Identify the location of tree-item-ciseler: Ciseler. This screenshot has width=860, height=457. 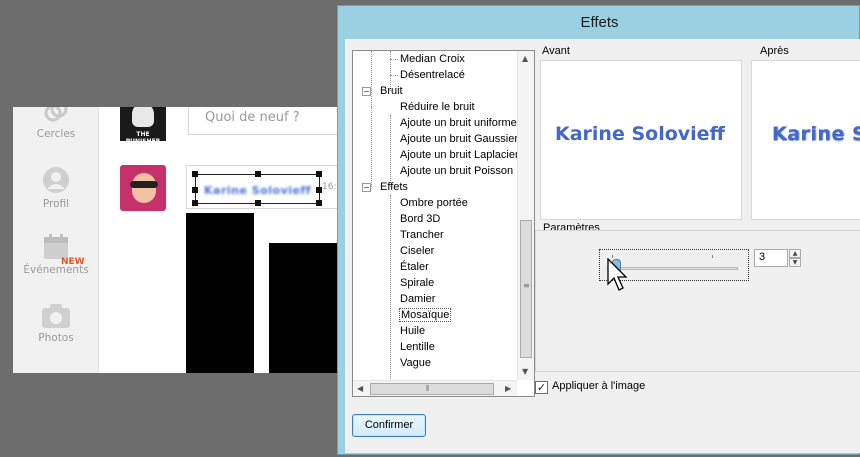
(417, 251).